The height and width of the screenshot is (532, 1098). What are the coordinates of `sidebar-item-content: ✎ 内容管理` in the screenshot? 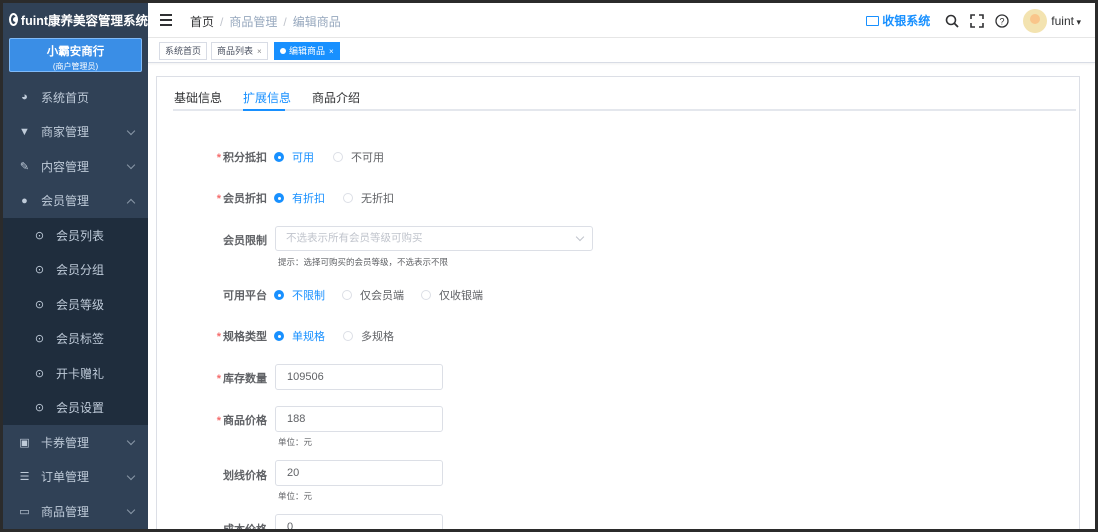 It's located at (75, 166).